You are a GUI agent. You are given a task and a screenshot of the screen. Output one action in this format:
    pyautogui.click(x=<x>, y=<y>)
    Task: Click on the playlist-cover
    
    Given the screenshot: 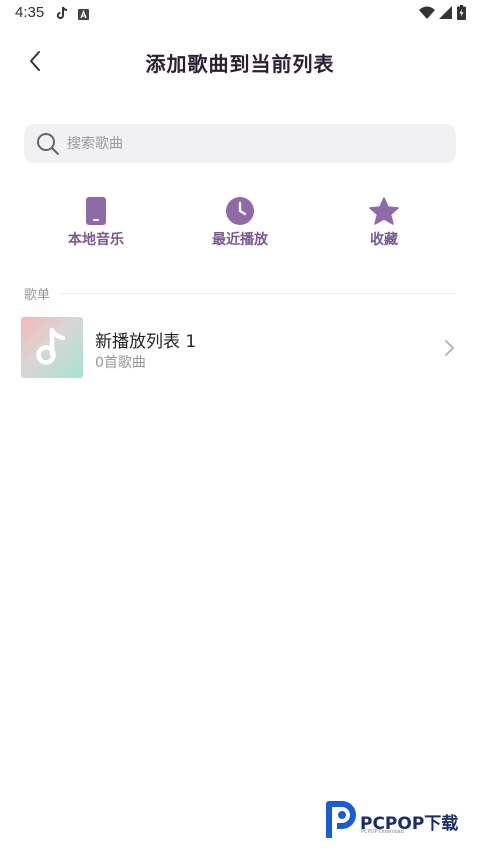 What is the action you would take?
    pyautogui.click(x=52, y=347)
    